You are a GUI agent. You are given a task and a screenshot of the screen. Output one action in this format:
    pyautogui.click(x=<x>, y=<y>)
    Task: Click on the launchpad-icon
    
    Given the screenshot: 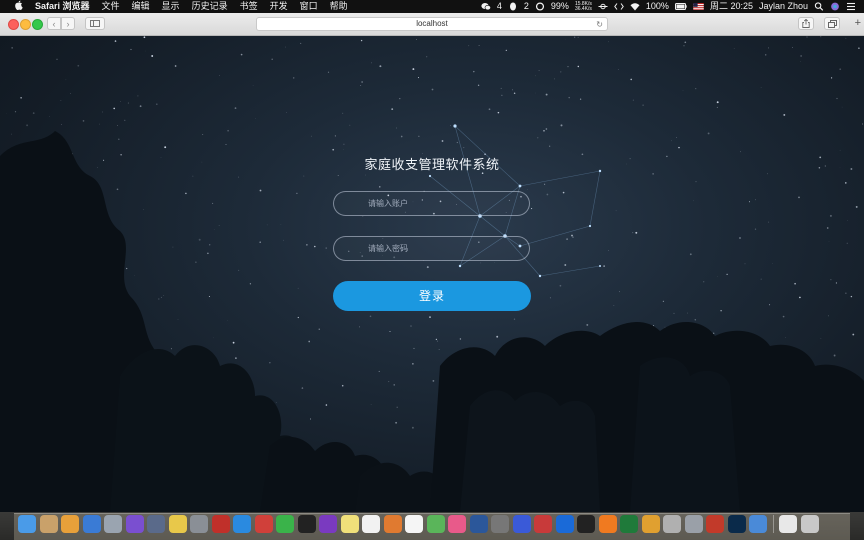 What is the action you would take?
    pyautogui.click(x=113, y=524)
    